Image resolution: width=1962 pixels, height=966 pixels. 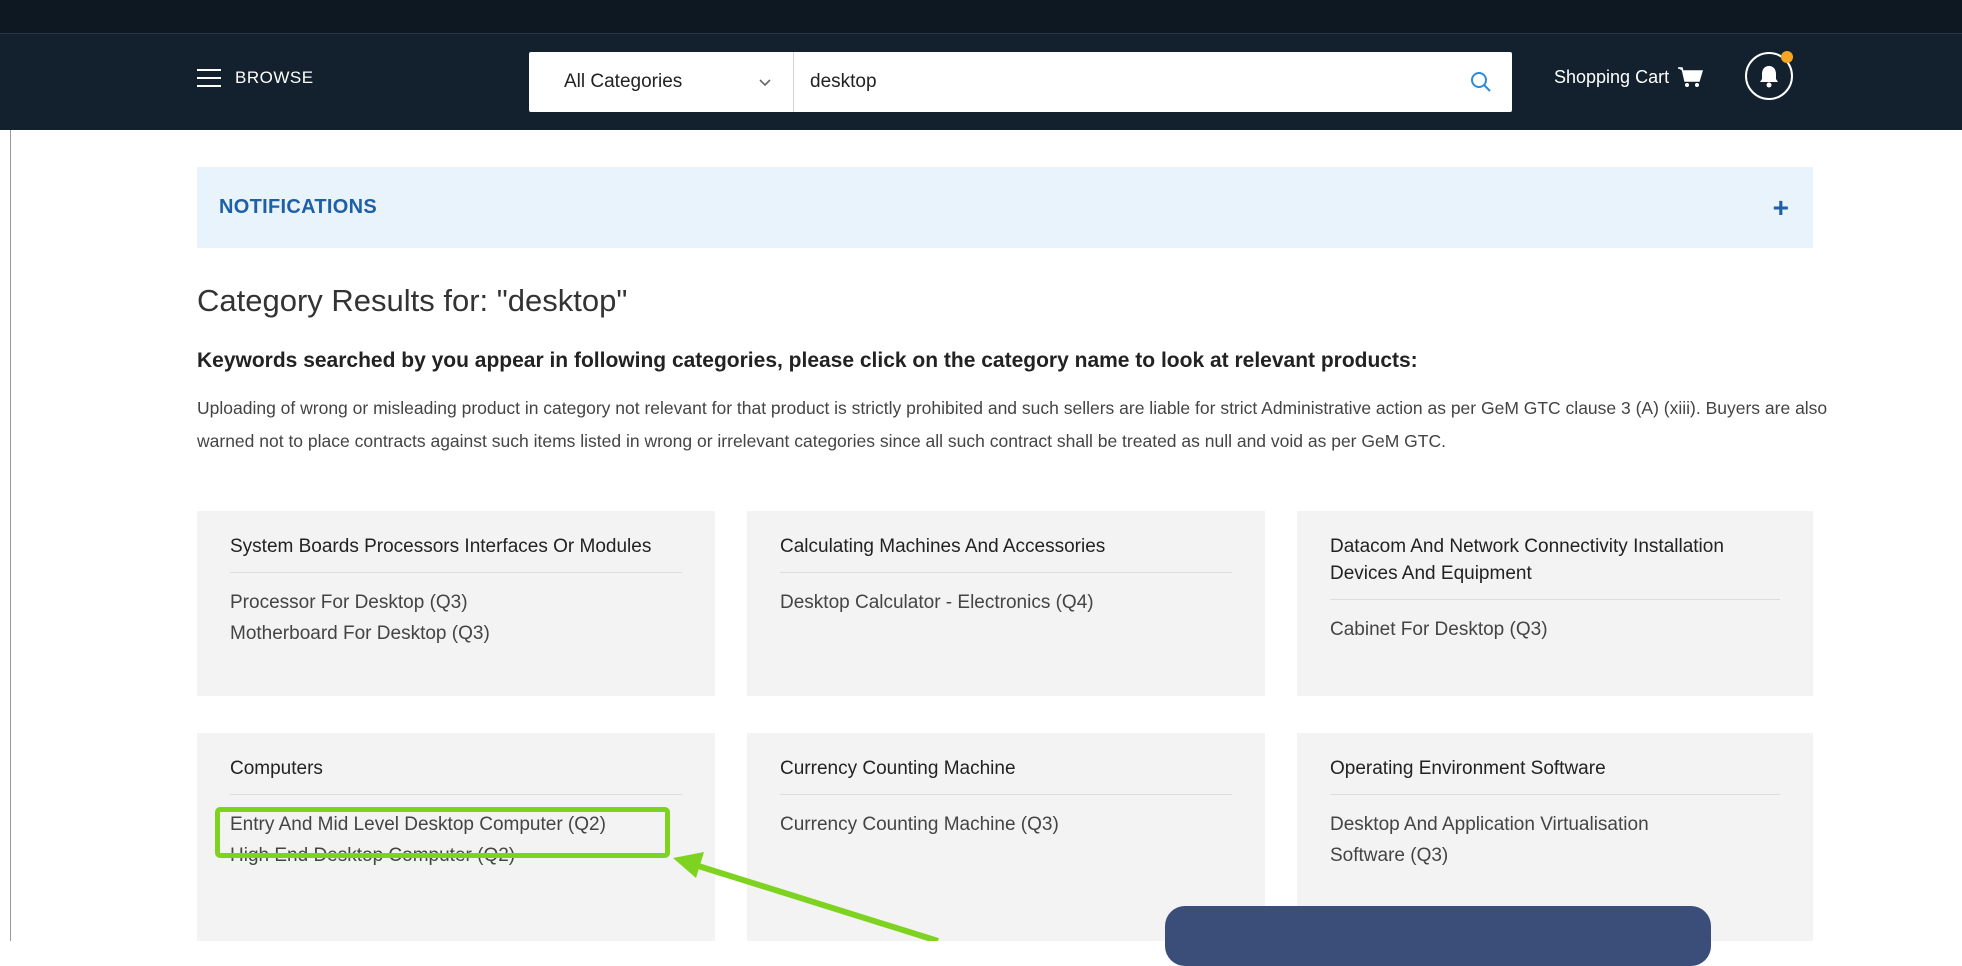 What do you see at coordinates (1438, 936) in the screenshot?
I see `callout-box` at bounding box center [1438, 936].